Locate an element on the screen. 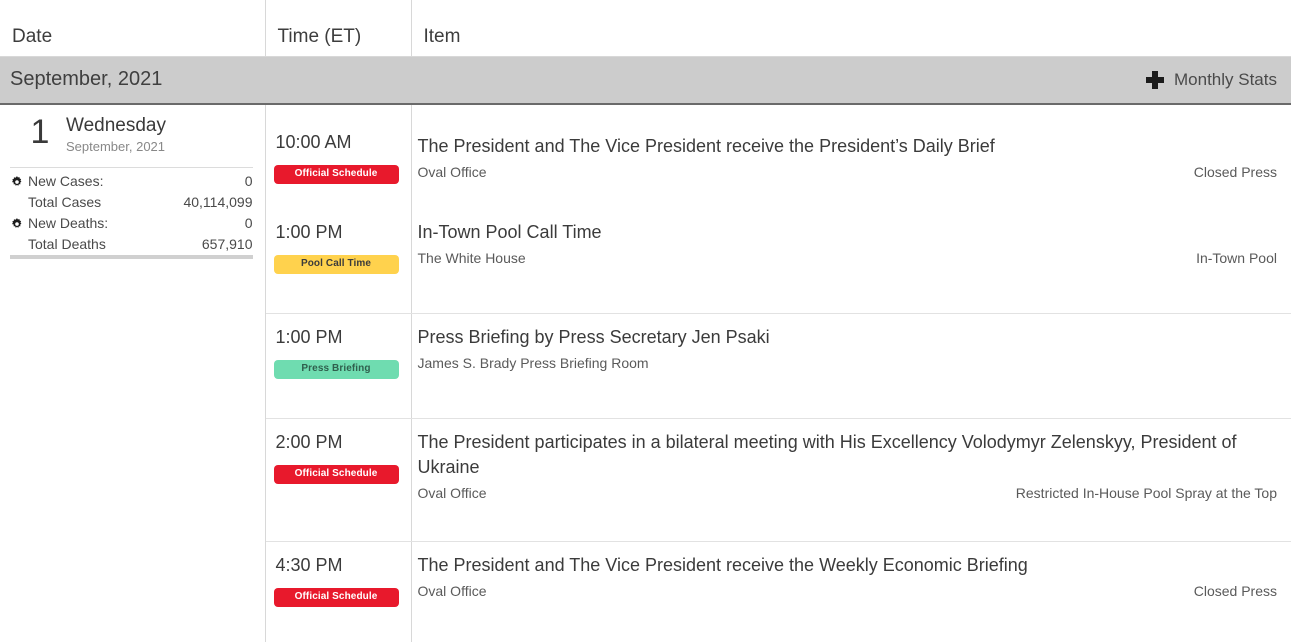 This screenshot has height=642, width=1291. table-header-row: Date Time (ET) Item is located at coordinates (645, 28).